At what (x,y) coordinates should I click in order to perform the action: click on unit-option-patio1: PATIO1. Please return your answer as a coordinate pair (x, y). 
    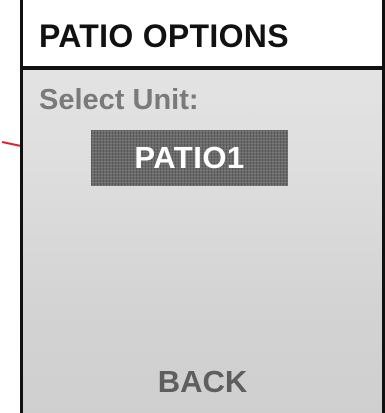
    Looking at the image, I should click on (189, 158).